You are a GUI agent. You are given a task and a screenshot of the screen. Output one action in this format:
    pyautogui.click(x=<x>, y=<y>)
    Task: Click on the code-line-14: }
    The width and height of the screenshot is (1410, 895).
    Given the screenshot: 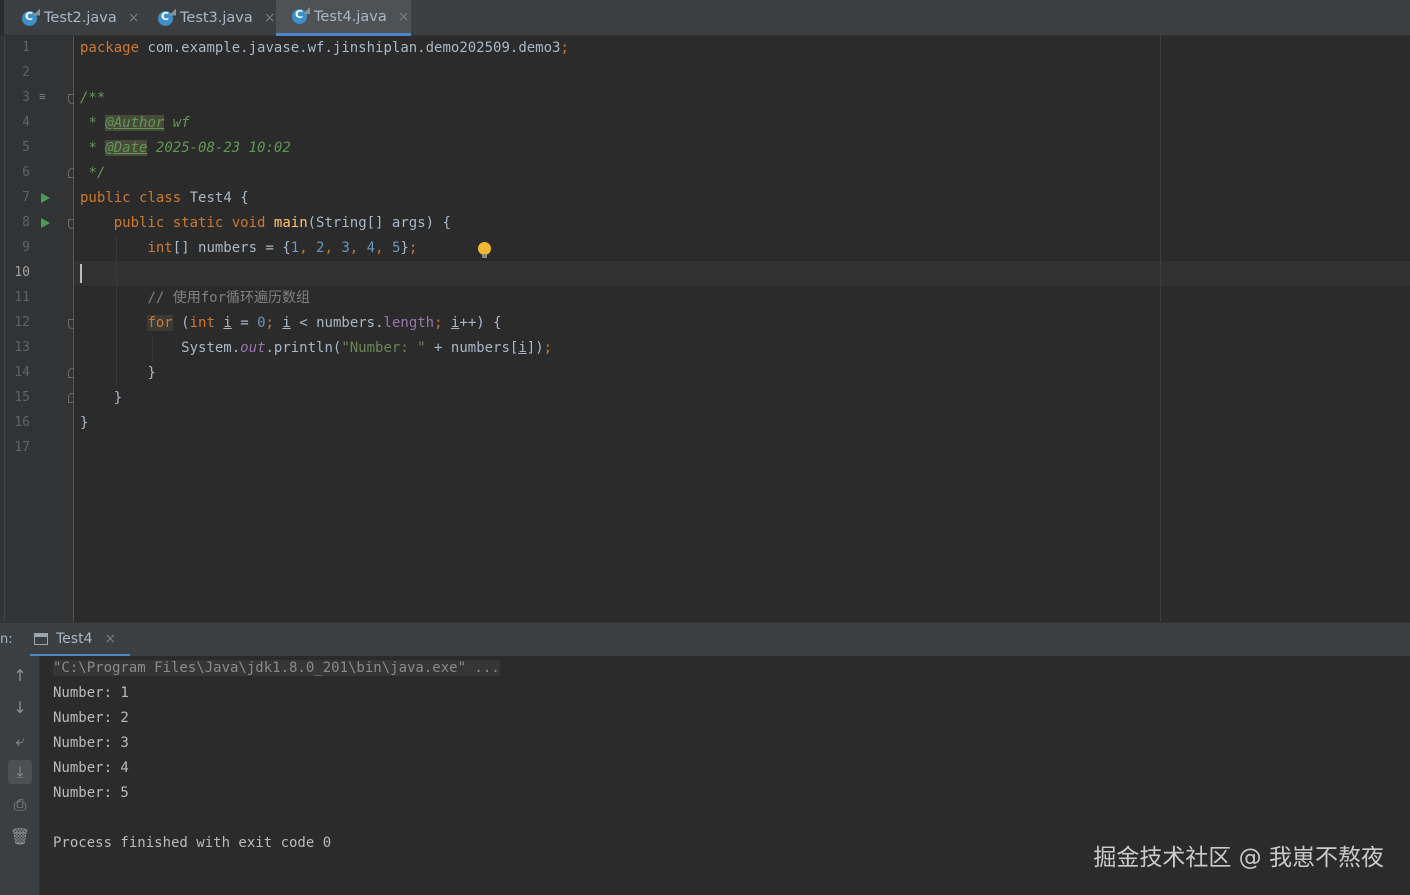 What is the action you would take?
    pyautogui.click(x=117, y=373)
    